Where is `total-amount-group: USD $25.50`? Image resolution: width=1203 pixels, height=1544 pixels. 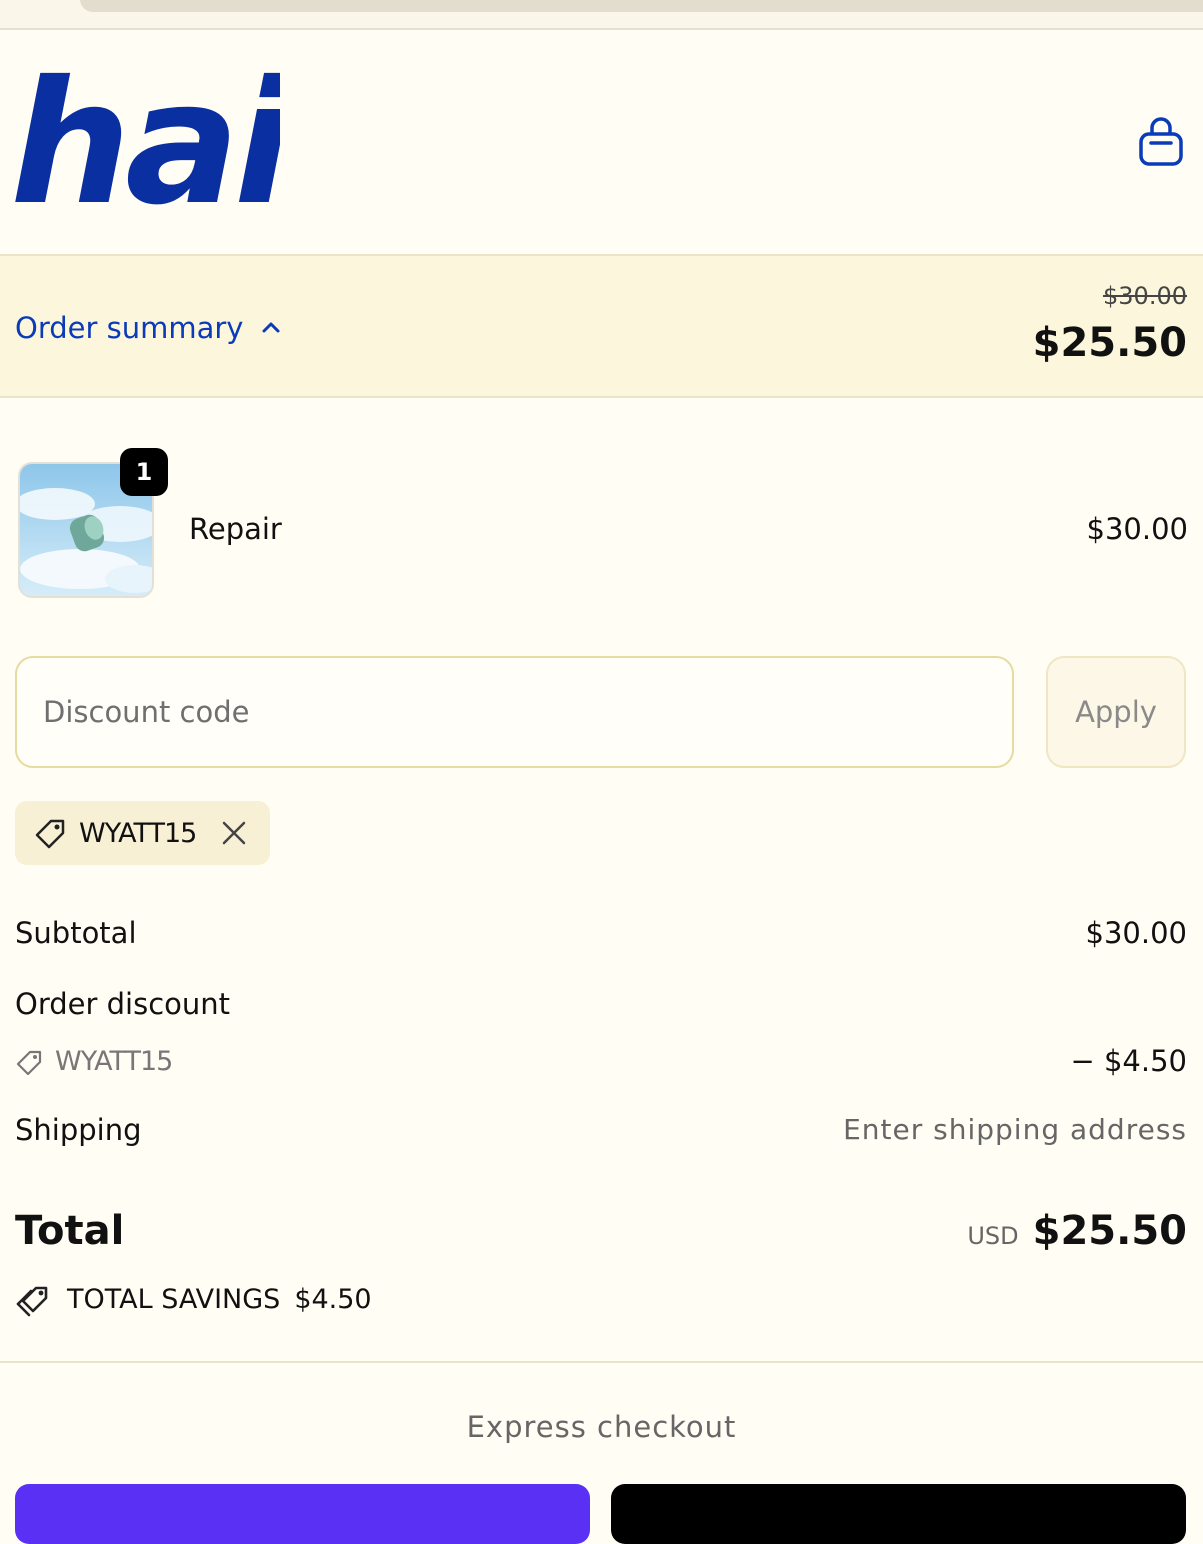
total-amount-group: USD $25.50 is located at coordinates (1077, 1231).